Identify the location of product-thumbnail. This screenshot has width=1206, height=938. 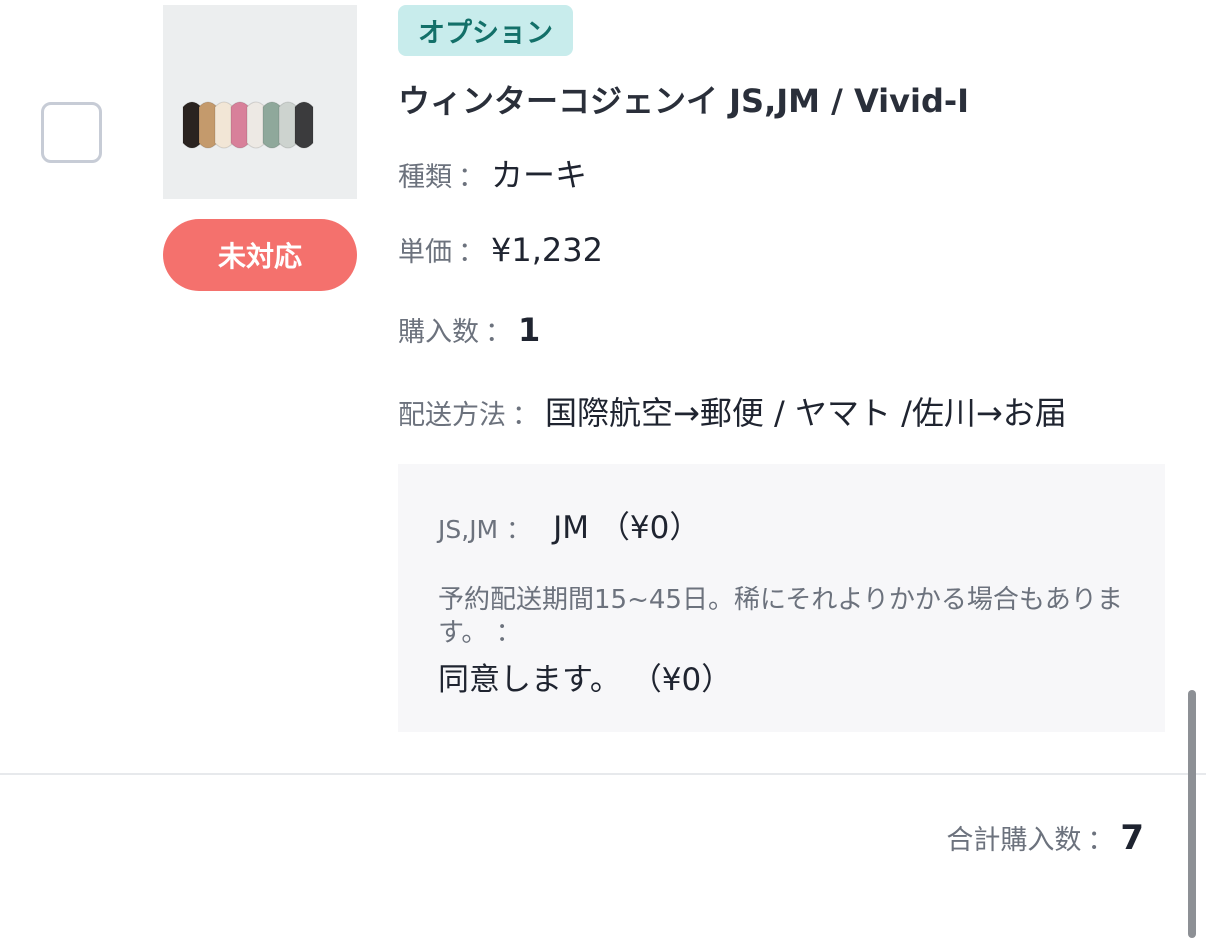
(260, 102).